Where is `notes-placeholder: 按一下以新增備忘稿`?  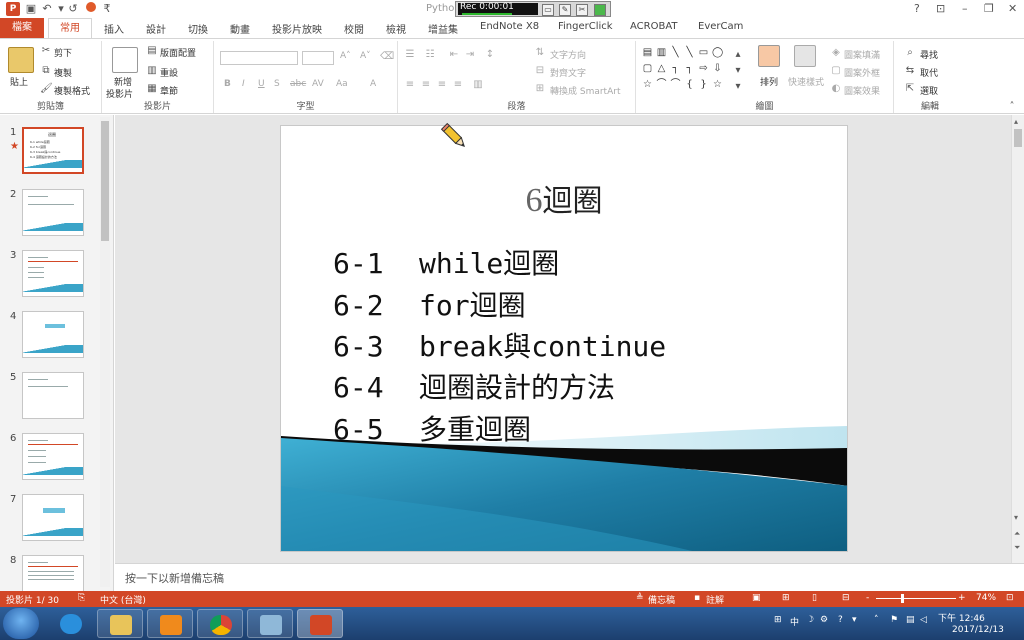 notes-placeholder: 按一下以新增備忘稿 is located at coordinates (174, 578).